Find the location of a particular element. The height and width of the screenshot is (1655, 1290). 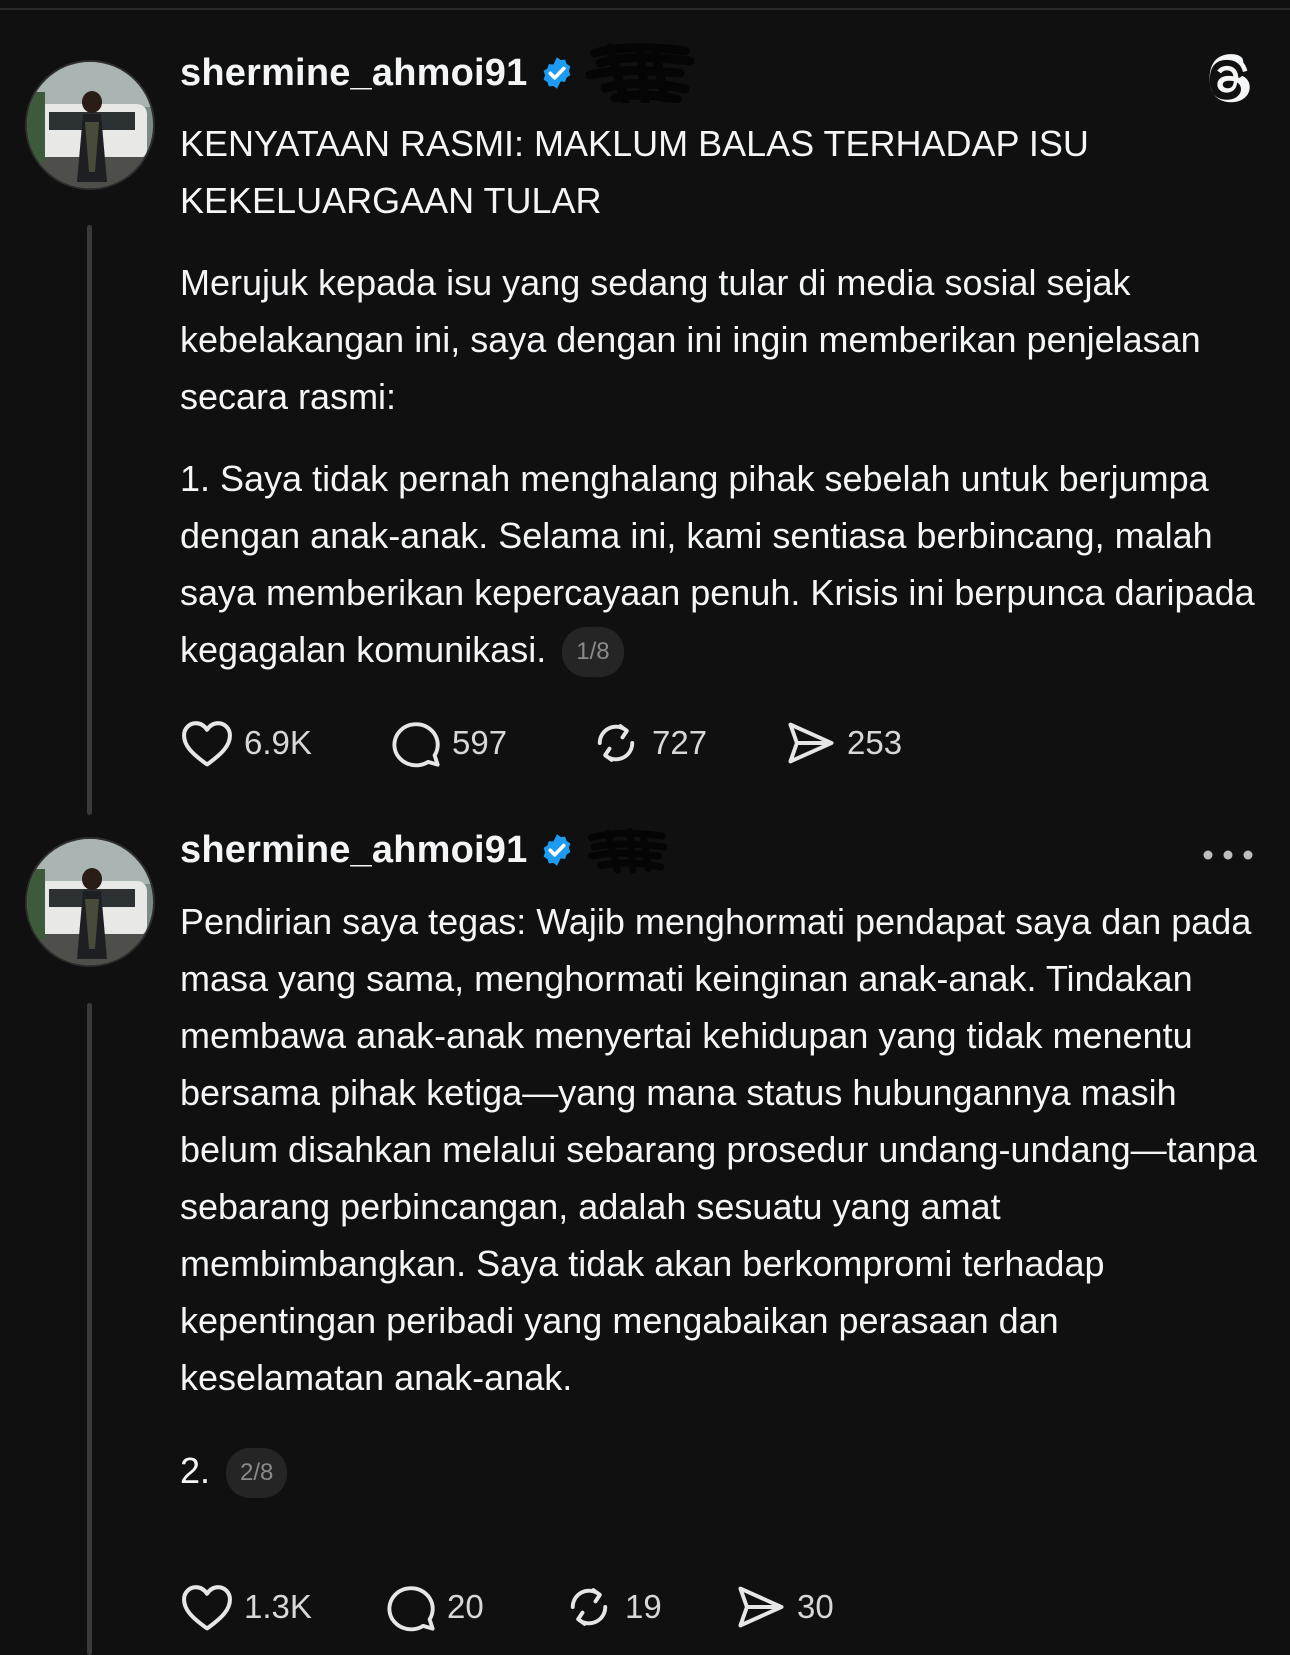

like-count: 1.3K is located at coordinates (278, 1606).